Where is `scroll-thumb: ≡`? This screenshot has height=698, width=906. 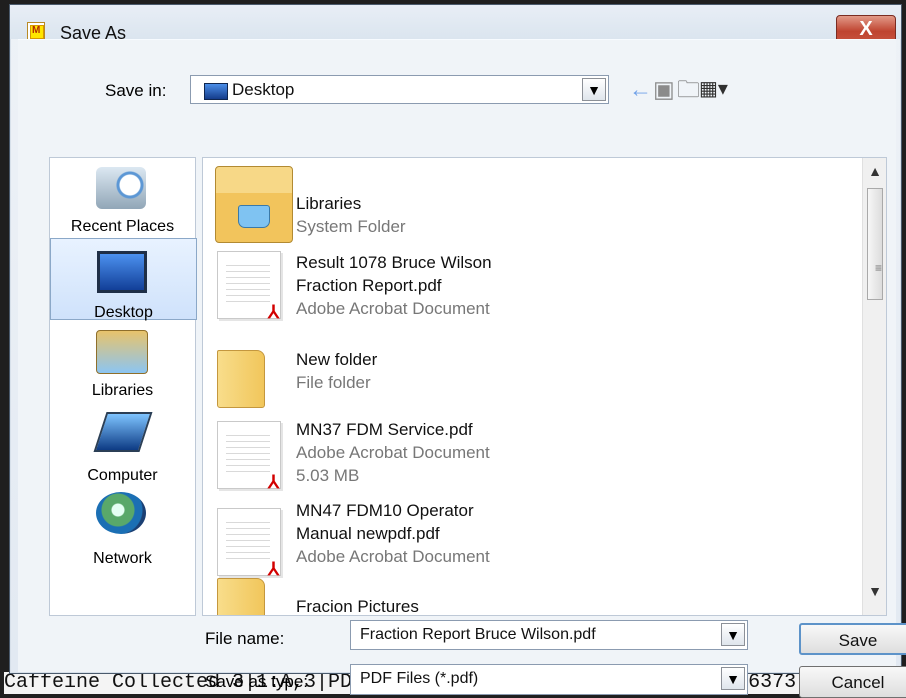 scroll-thumb: ≡ is located at coordinates (875, 244).